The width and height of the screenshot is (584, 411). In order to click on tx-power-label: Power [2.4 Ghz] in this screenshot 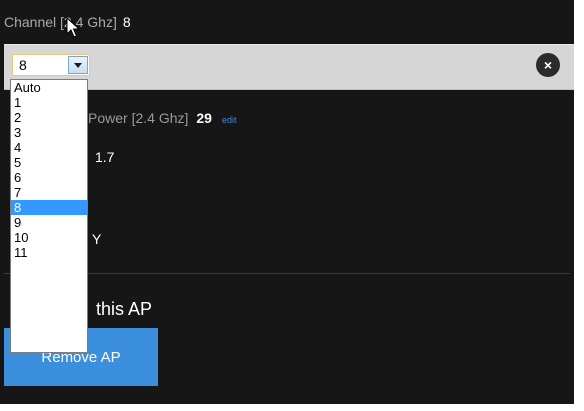, I will do `click(138, 118)`.